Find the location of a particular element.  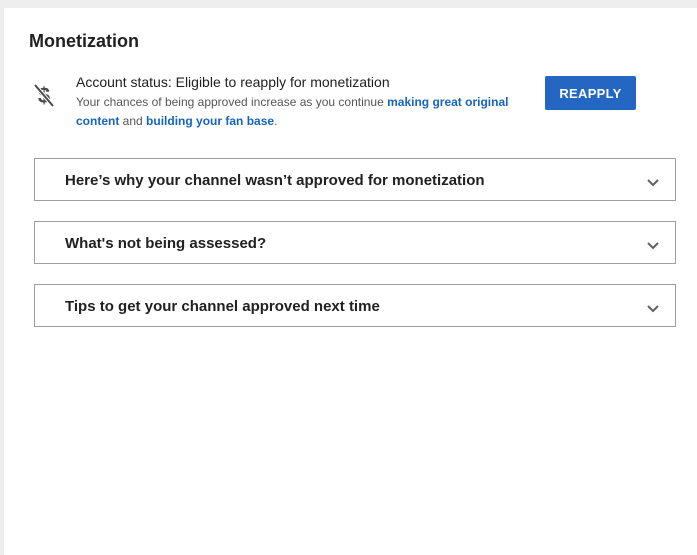

accordion-not-assessed: What's not being assessed? is located at coordinates (355, 242).